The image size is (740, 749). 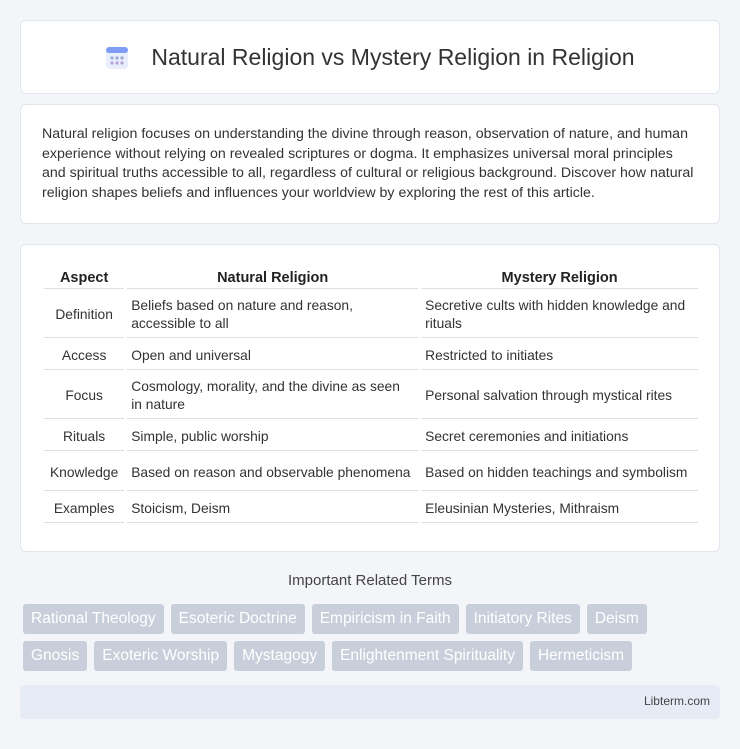 What do you see at coordinates (522, 619) in the screenshot?
I see `tag-initiatory-rites: Initiatory Rites` at bounding box center [522, 619].